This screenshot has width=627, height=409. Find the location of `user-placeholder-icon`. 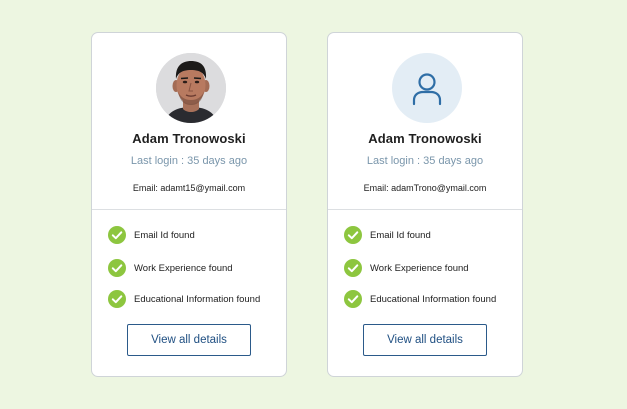

user-placeholder-icon is located at coordinates (427, 89).